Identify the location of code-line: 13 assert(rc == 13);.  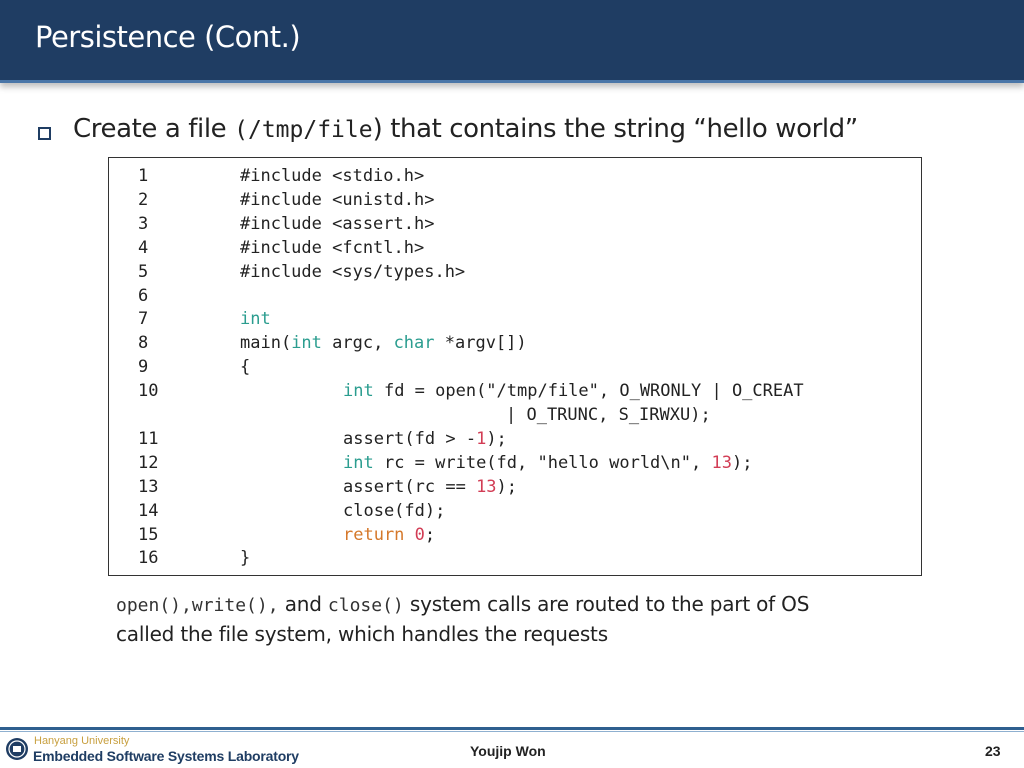
(515, 487).